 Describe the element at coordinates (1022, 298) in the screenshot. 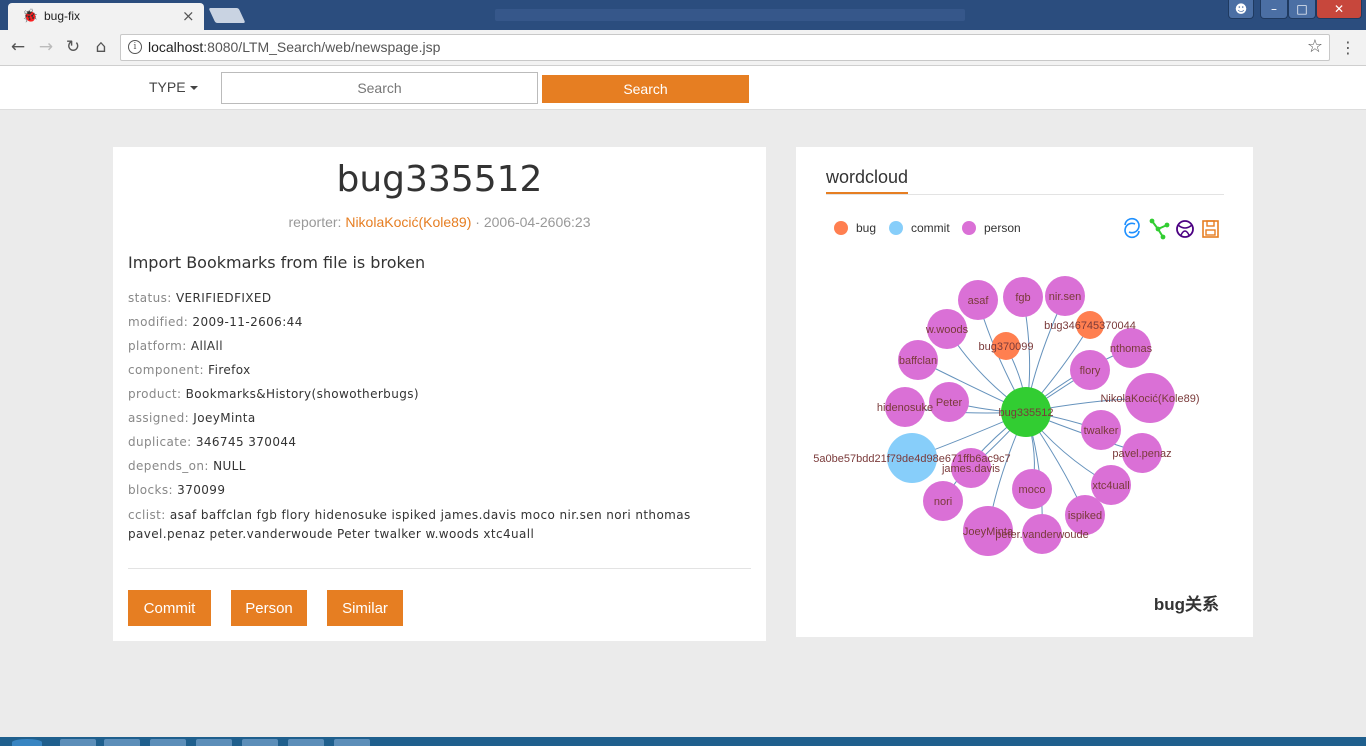

I see `node-label: fgb` at that location.